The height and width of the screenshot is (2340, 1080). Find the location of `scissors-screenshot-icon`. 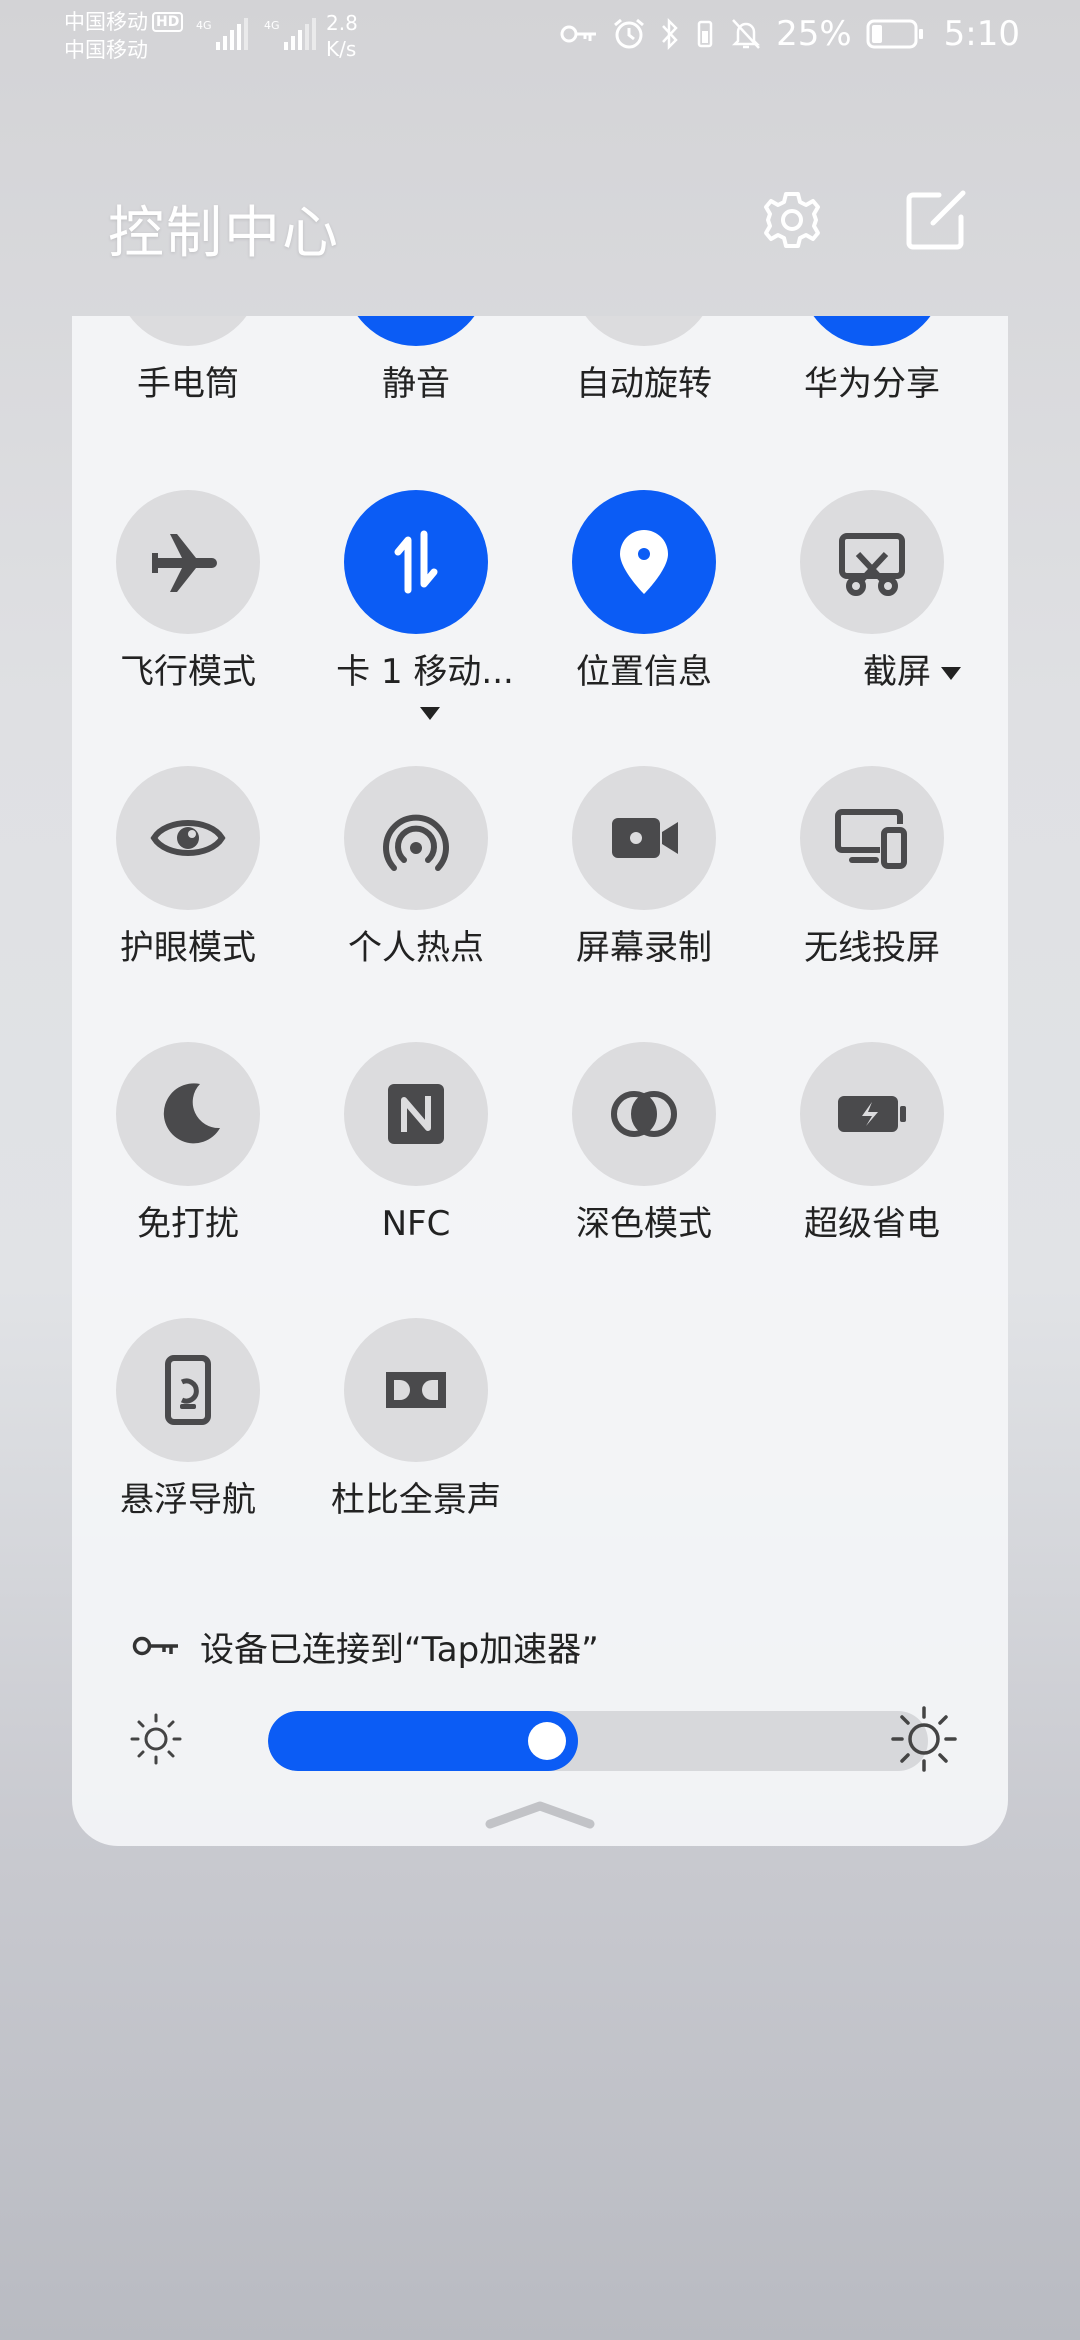

scissors-screenshot-icon is located at coordinates (872, 564).